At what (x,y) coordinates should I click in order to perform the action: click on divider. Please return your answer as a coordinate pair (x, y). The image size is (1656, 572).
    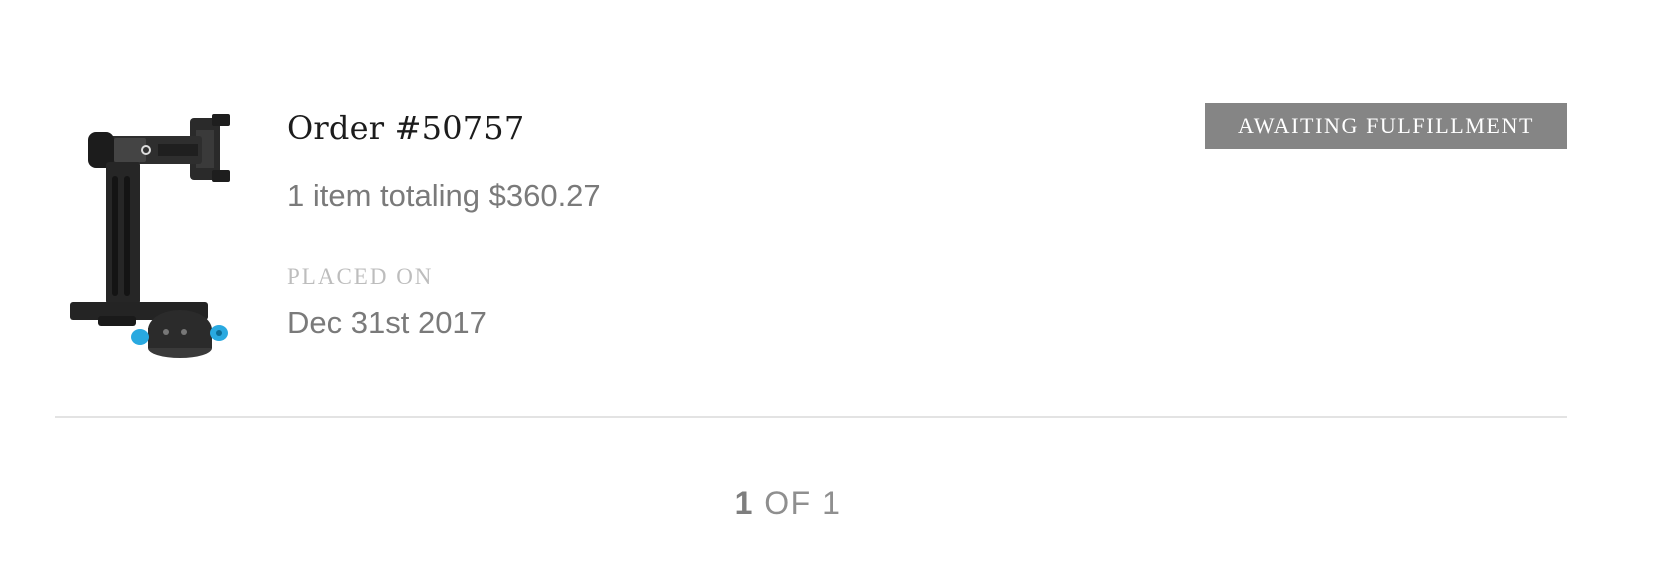
    Looking at the image, I should click on (811, 417).